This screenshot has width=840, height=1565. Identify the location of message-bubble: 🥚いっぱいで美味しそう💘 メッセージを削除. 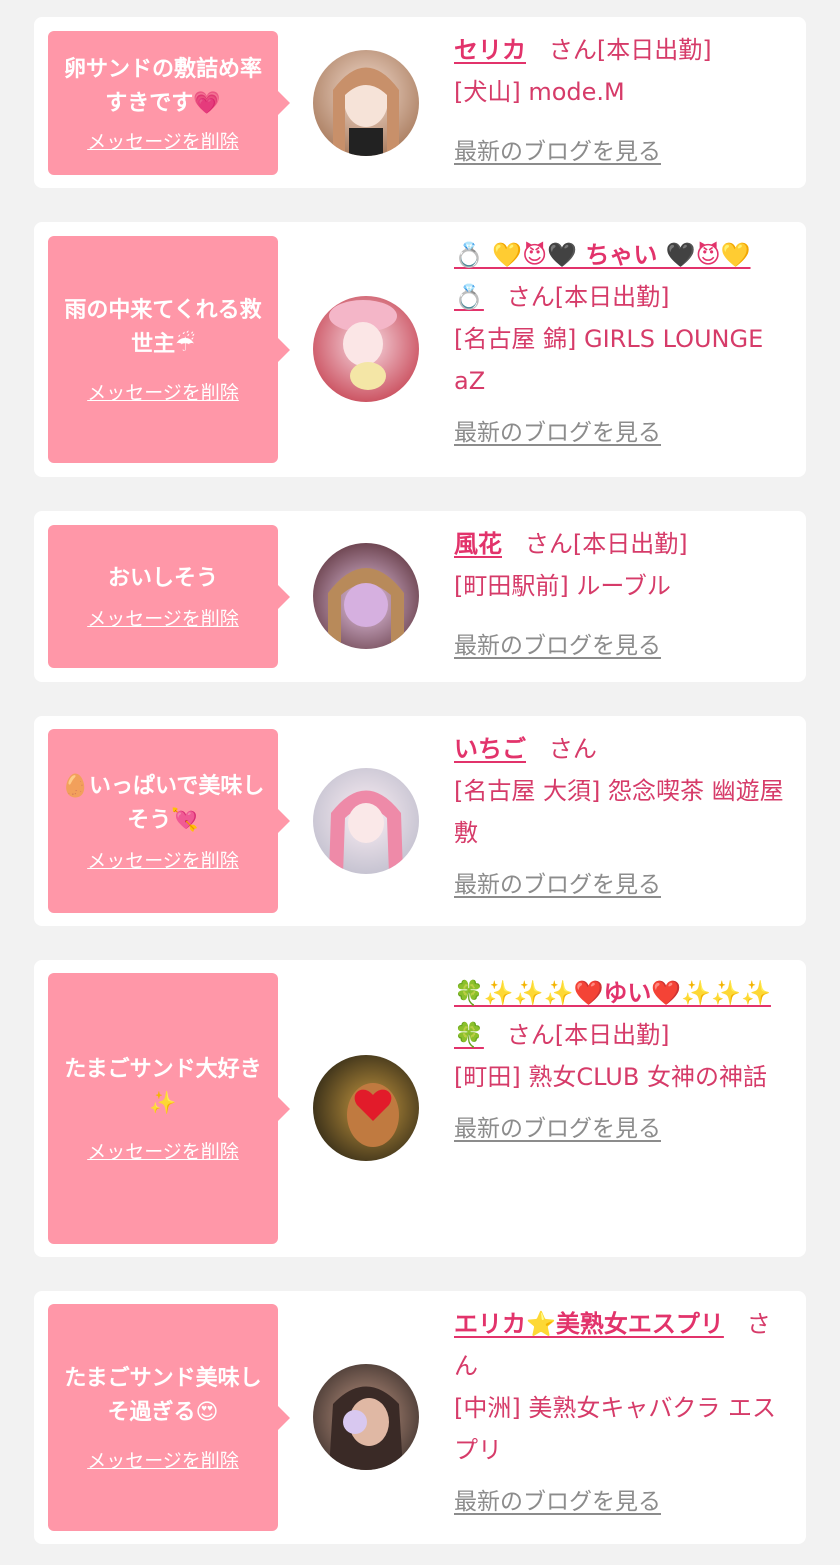
(169, 821).